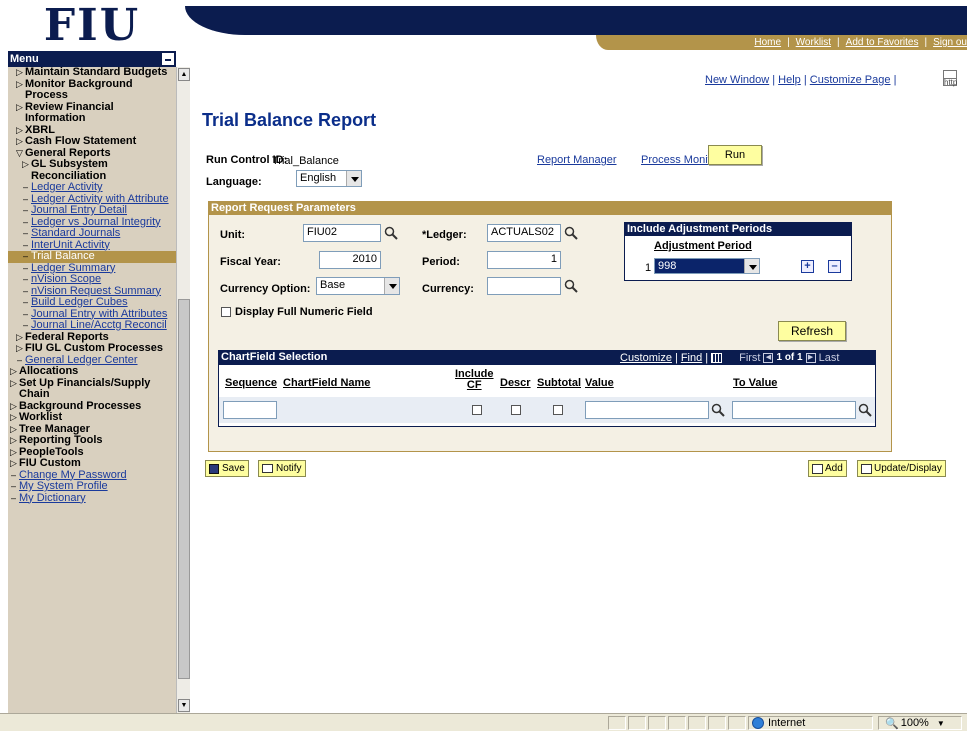 This screenshot has height=731, width=967. Describe the element at coordinates (92, 498) in the screenshot. I see `menu-item: – My Dictionary` at that location.